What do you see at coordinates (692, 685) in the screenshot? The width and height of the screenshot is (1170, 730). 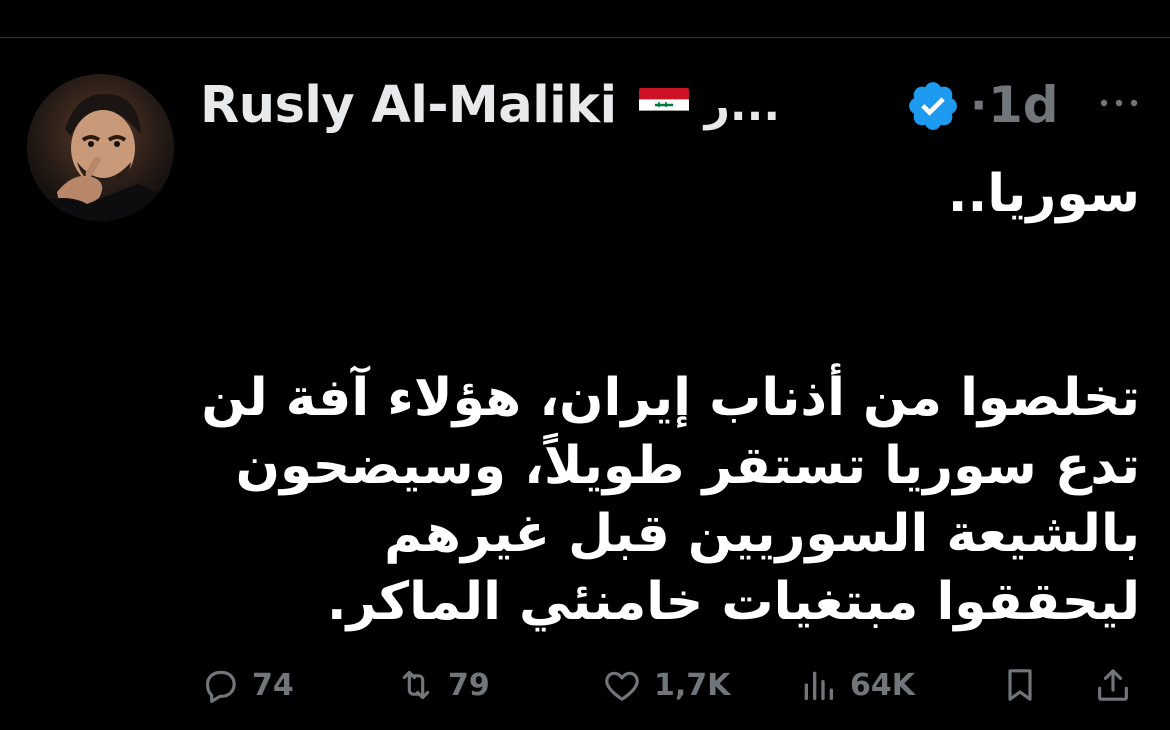 I see `like-count: 1,7K` at bounding box center [692, 685].